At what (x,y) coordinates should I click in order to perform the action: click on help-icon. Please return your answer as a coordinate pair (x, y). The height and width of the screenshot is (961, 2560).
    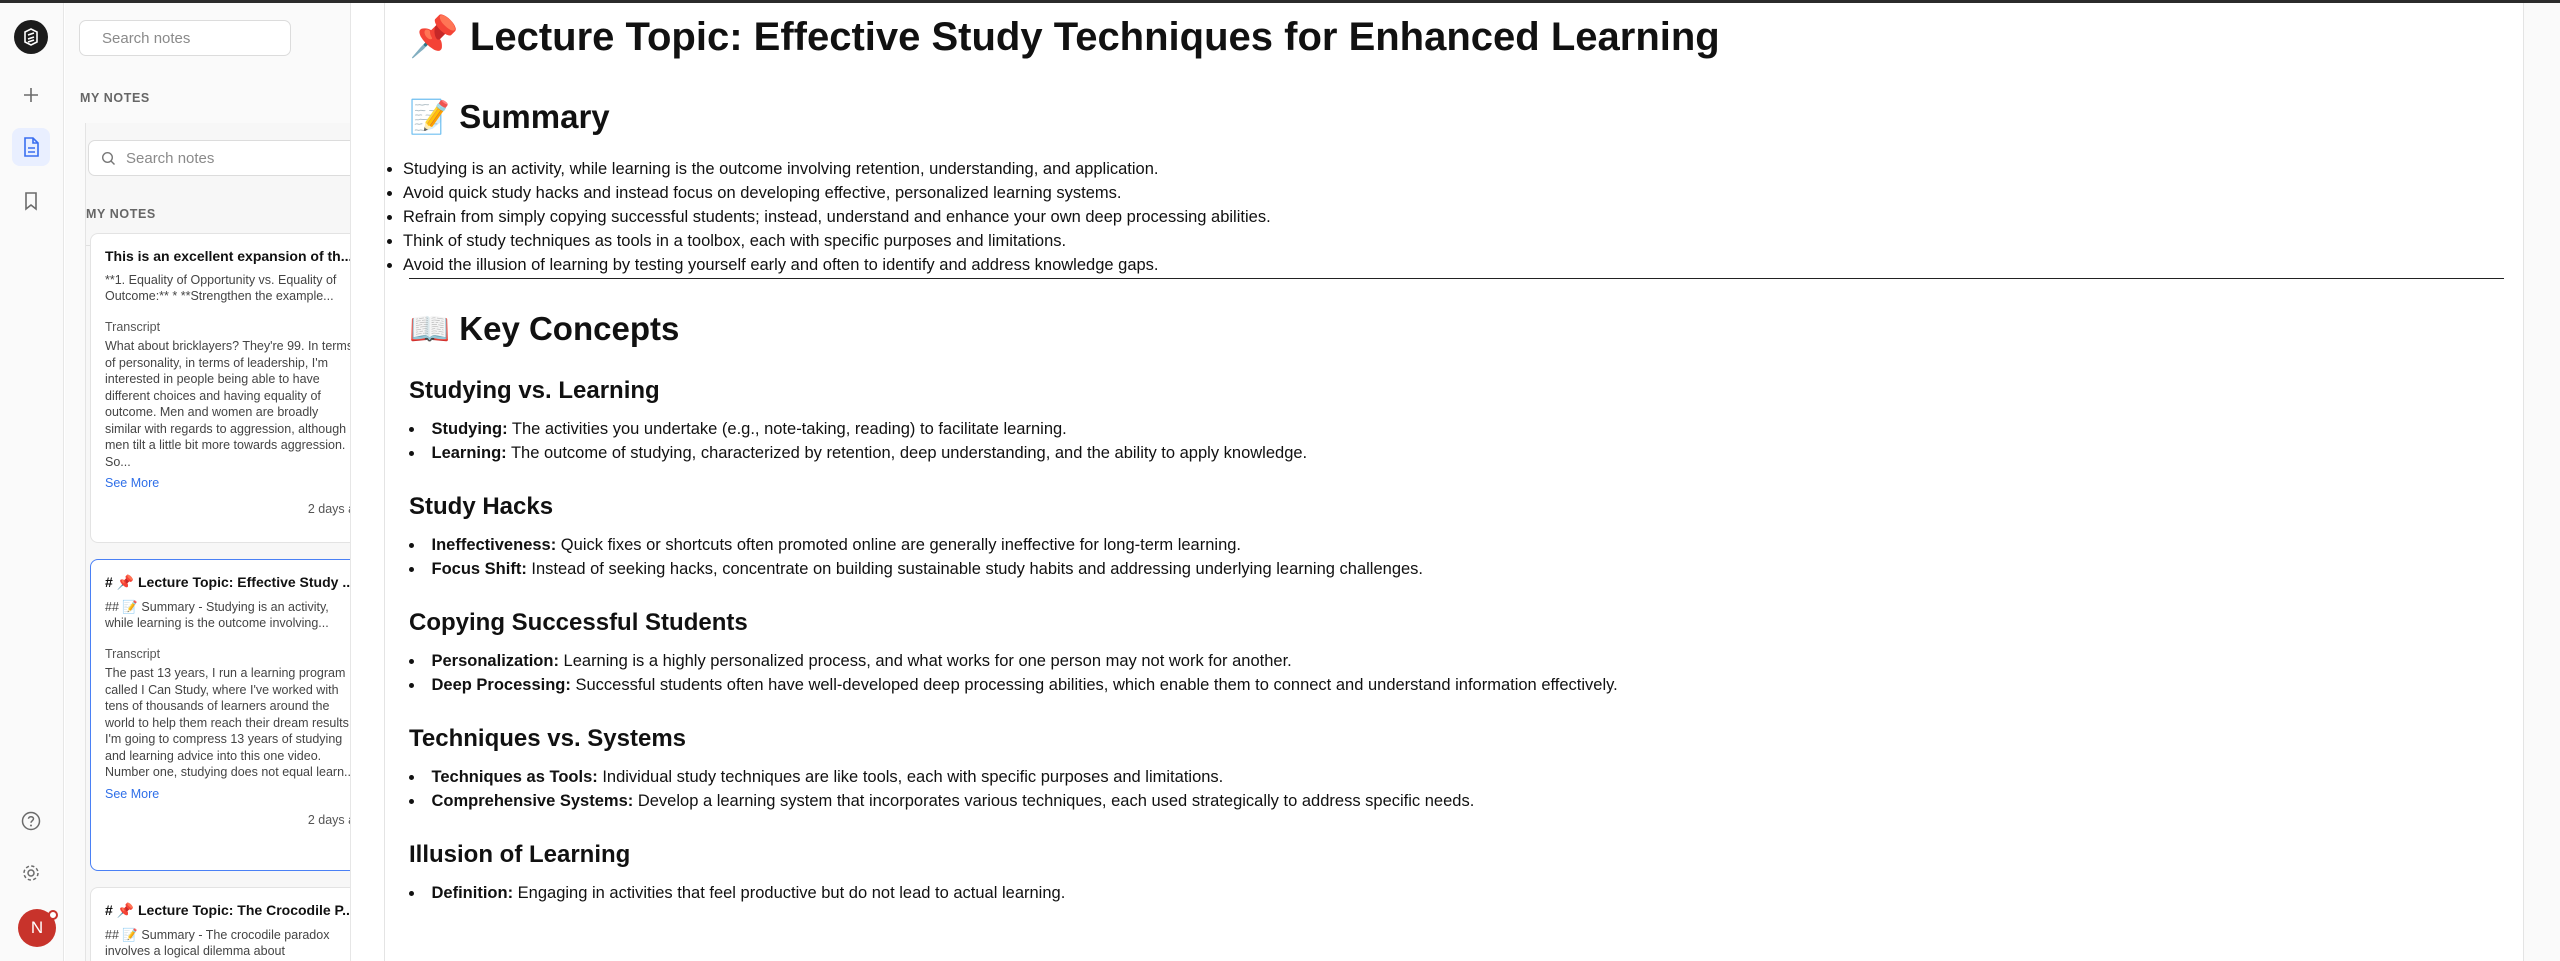
    Looking at the image, I should click on (31, 821).